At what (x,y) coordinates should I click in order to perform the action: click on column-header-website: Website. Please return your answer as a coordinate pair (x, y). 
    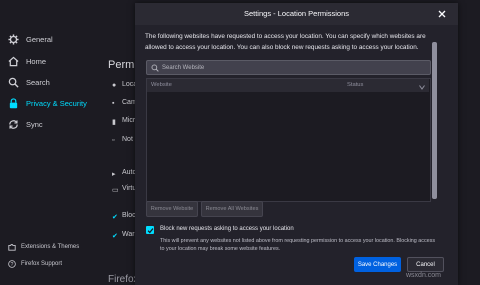
    Looking at the image, I should click on (247, 85).